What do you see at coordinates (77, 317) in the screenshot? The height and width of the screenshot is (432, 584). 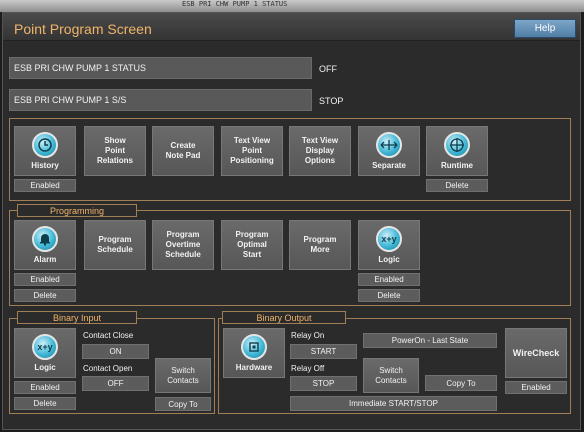 I see `binary-input-label: Binary Input` at bounding box center [77, 317].